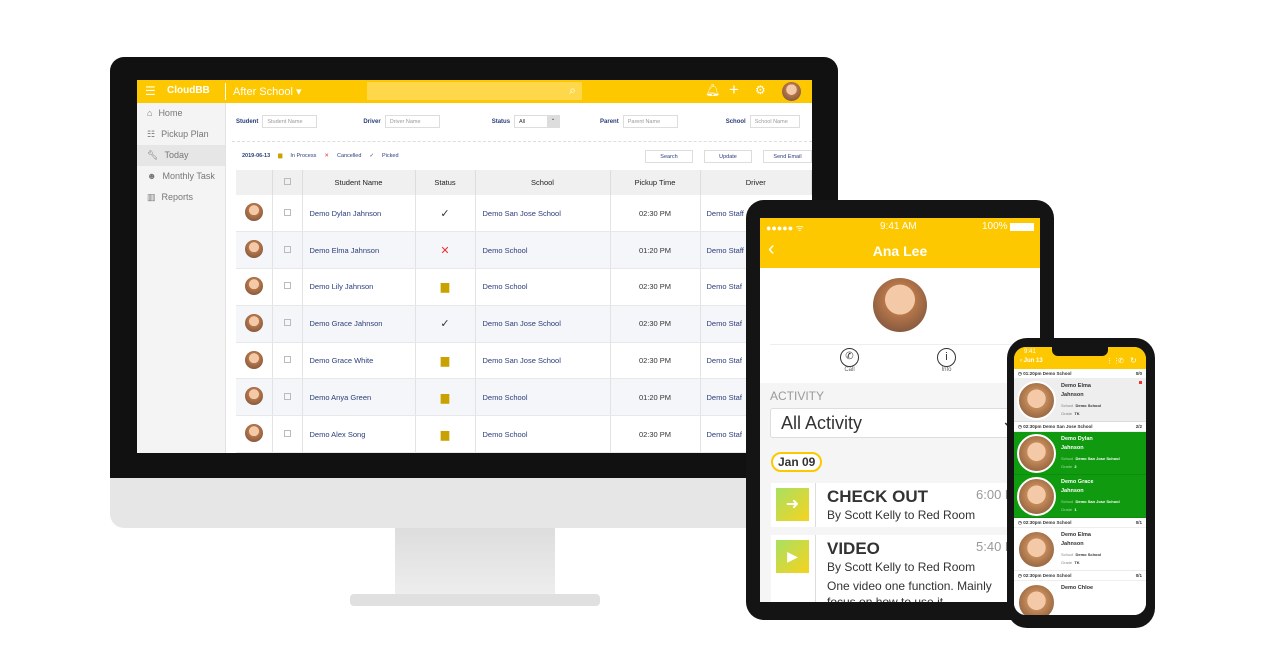 Image resolution: width=1265 pixels, height=664 pixels. What do you see at coordinates (905, 423) in the screenshot?
I see `activity-filter-select: All Activity⌄` at bounding box center [905, 423].